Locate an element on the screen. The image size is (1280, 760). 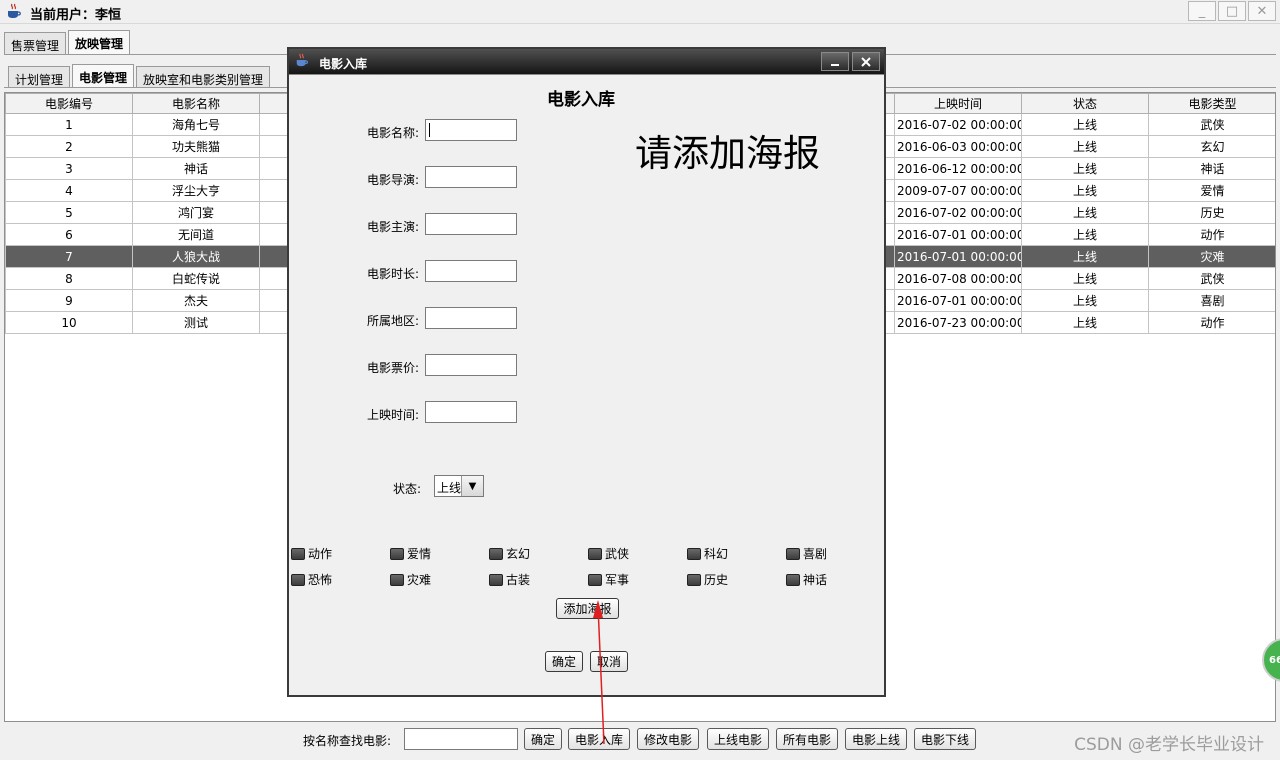
table-cell: 杰夫 is located at coordinates (196, 300).